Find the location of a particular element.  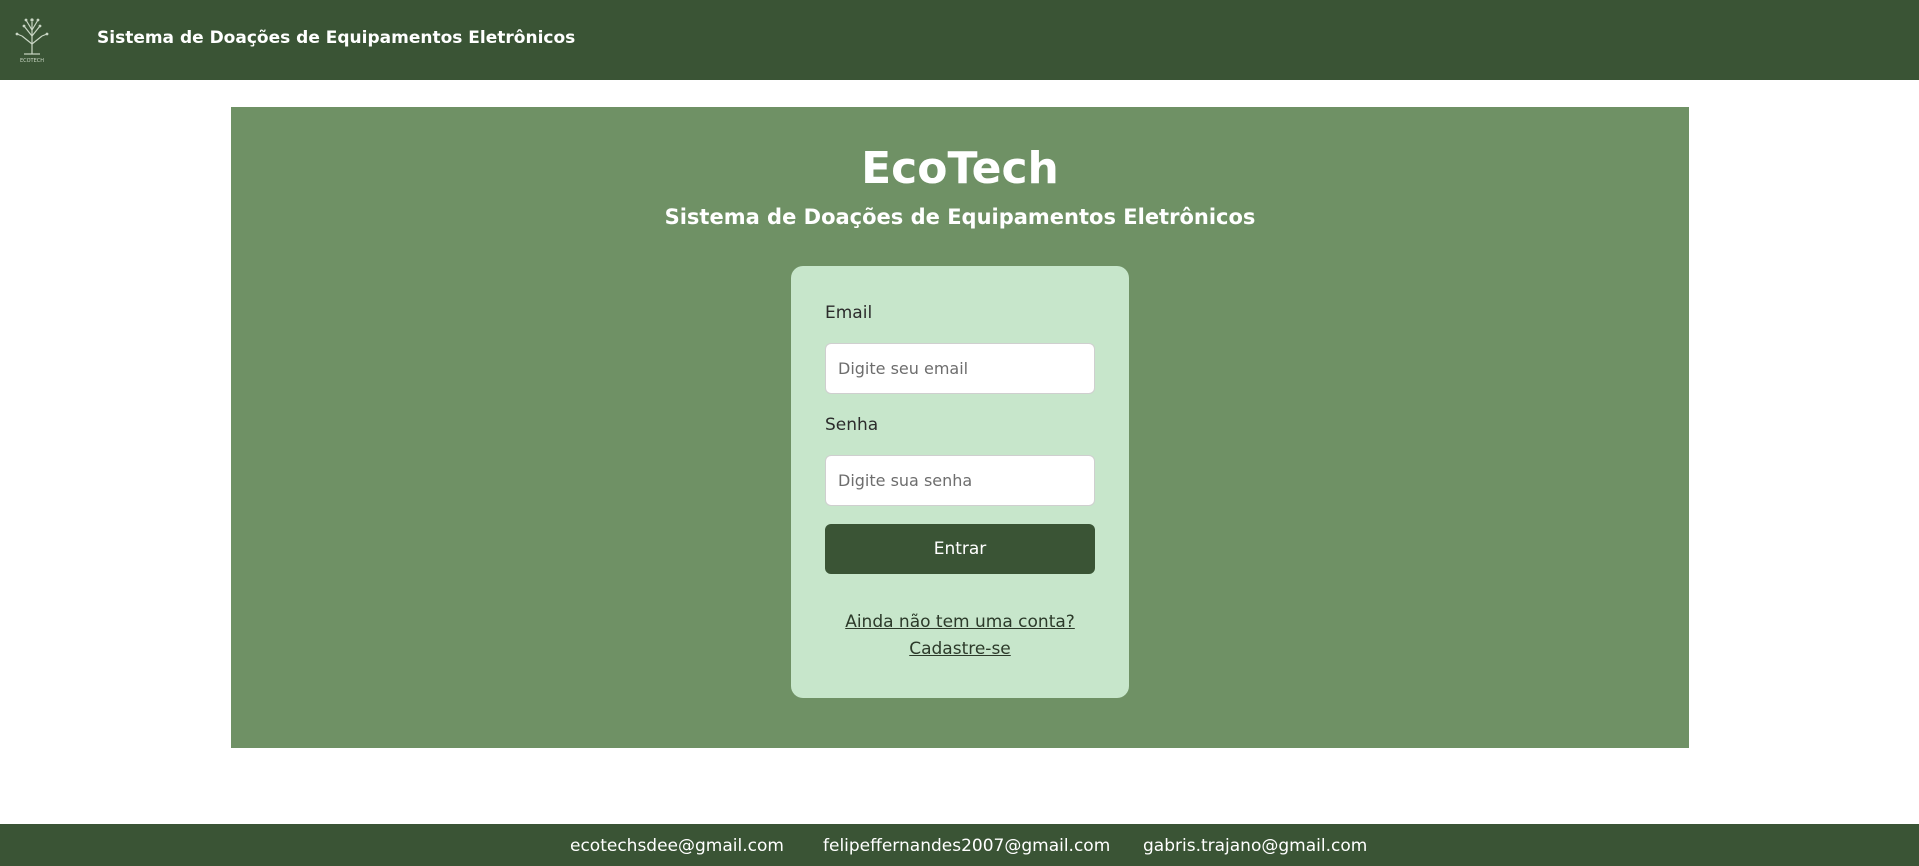

signup-link-line1: Ainda não tem uma conta? is located at coordinates (960, 622).